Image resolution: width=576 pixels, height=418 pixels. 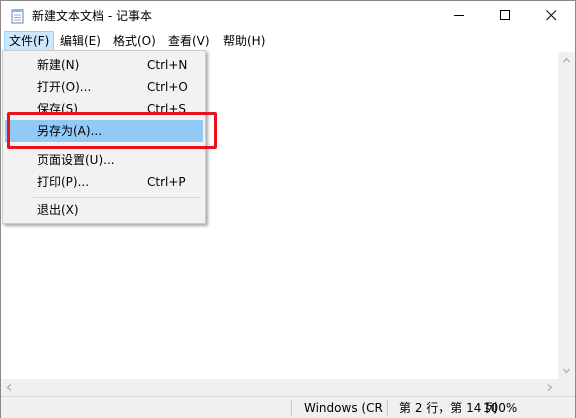 I want to click on scroll-right-button, so click(x=549, y=387).